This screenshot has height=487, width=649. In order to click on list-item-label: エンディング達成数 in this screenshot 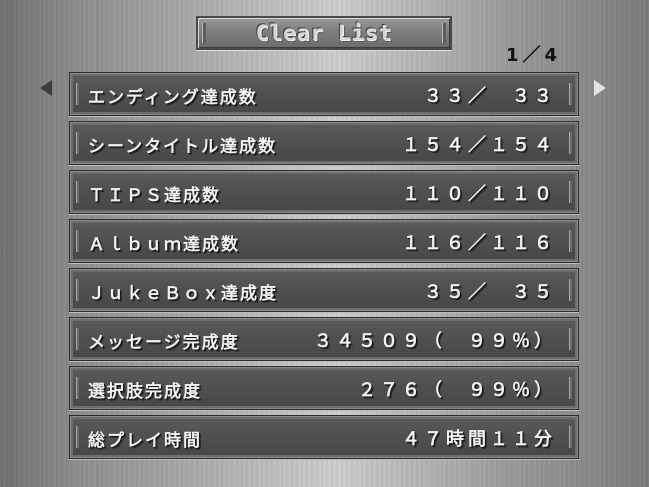, I will do `click(173, 98)`.